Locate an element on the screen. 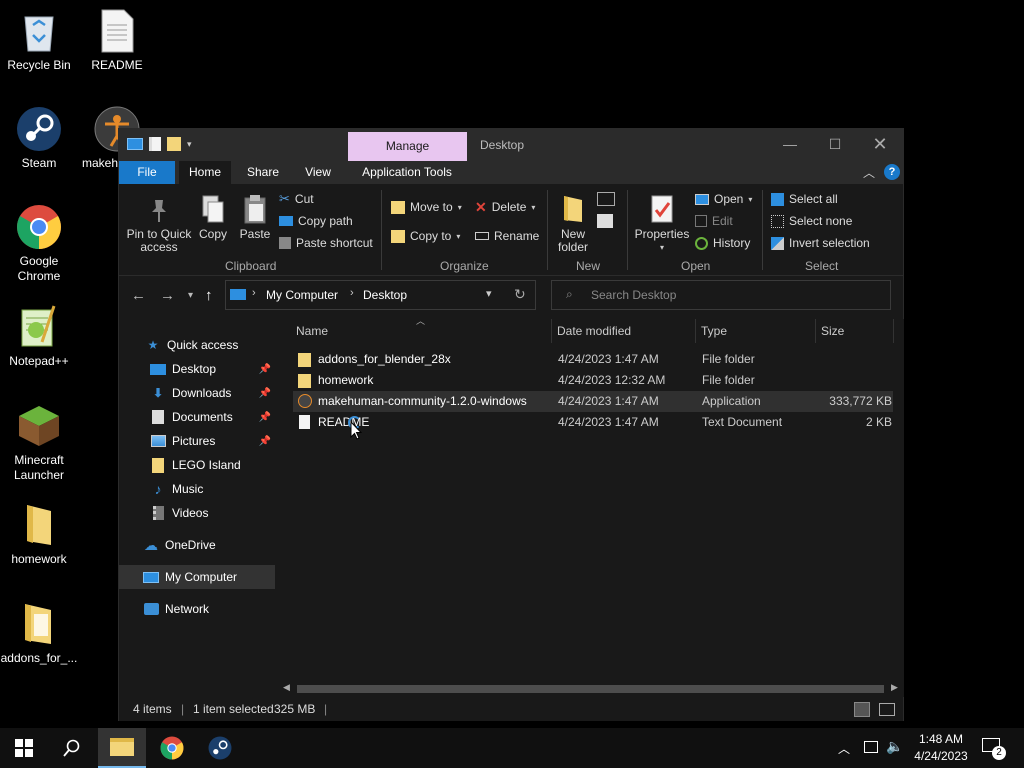 Image resolution: width=1024 pixels, height=768 pixels. select-none-button: Select none is located at coordinates (811, 221).